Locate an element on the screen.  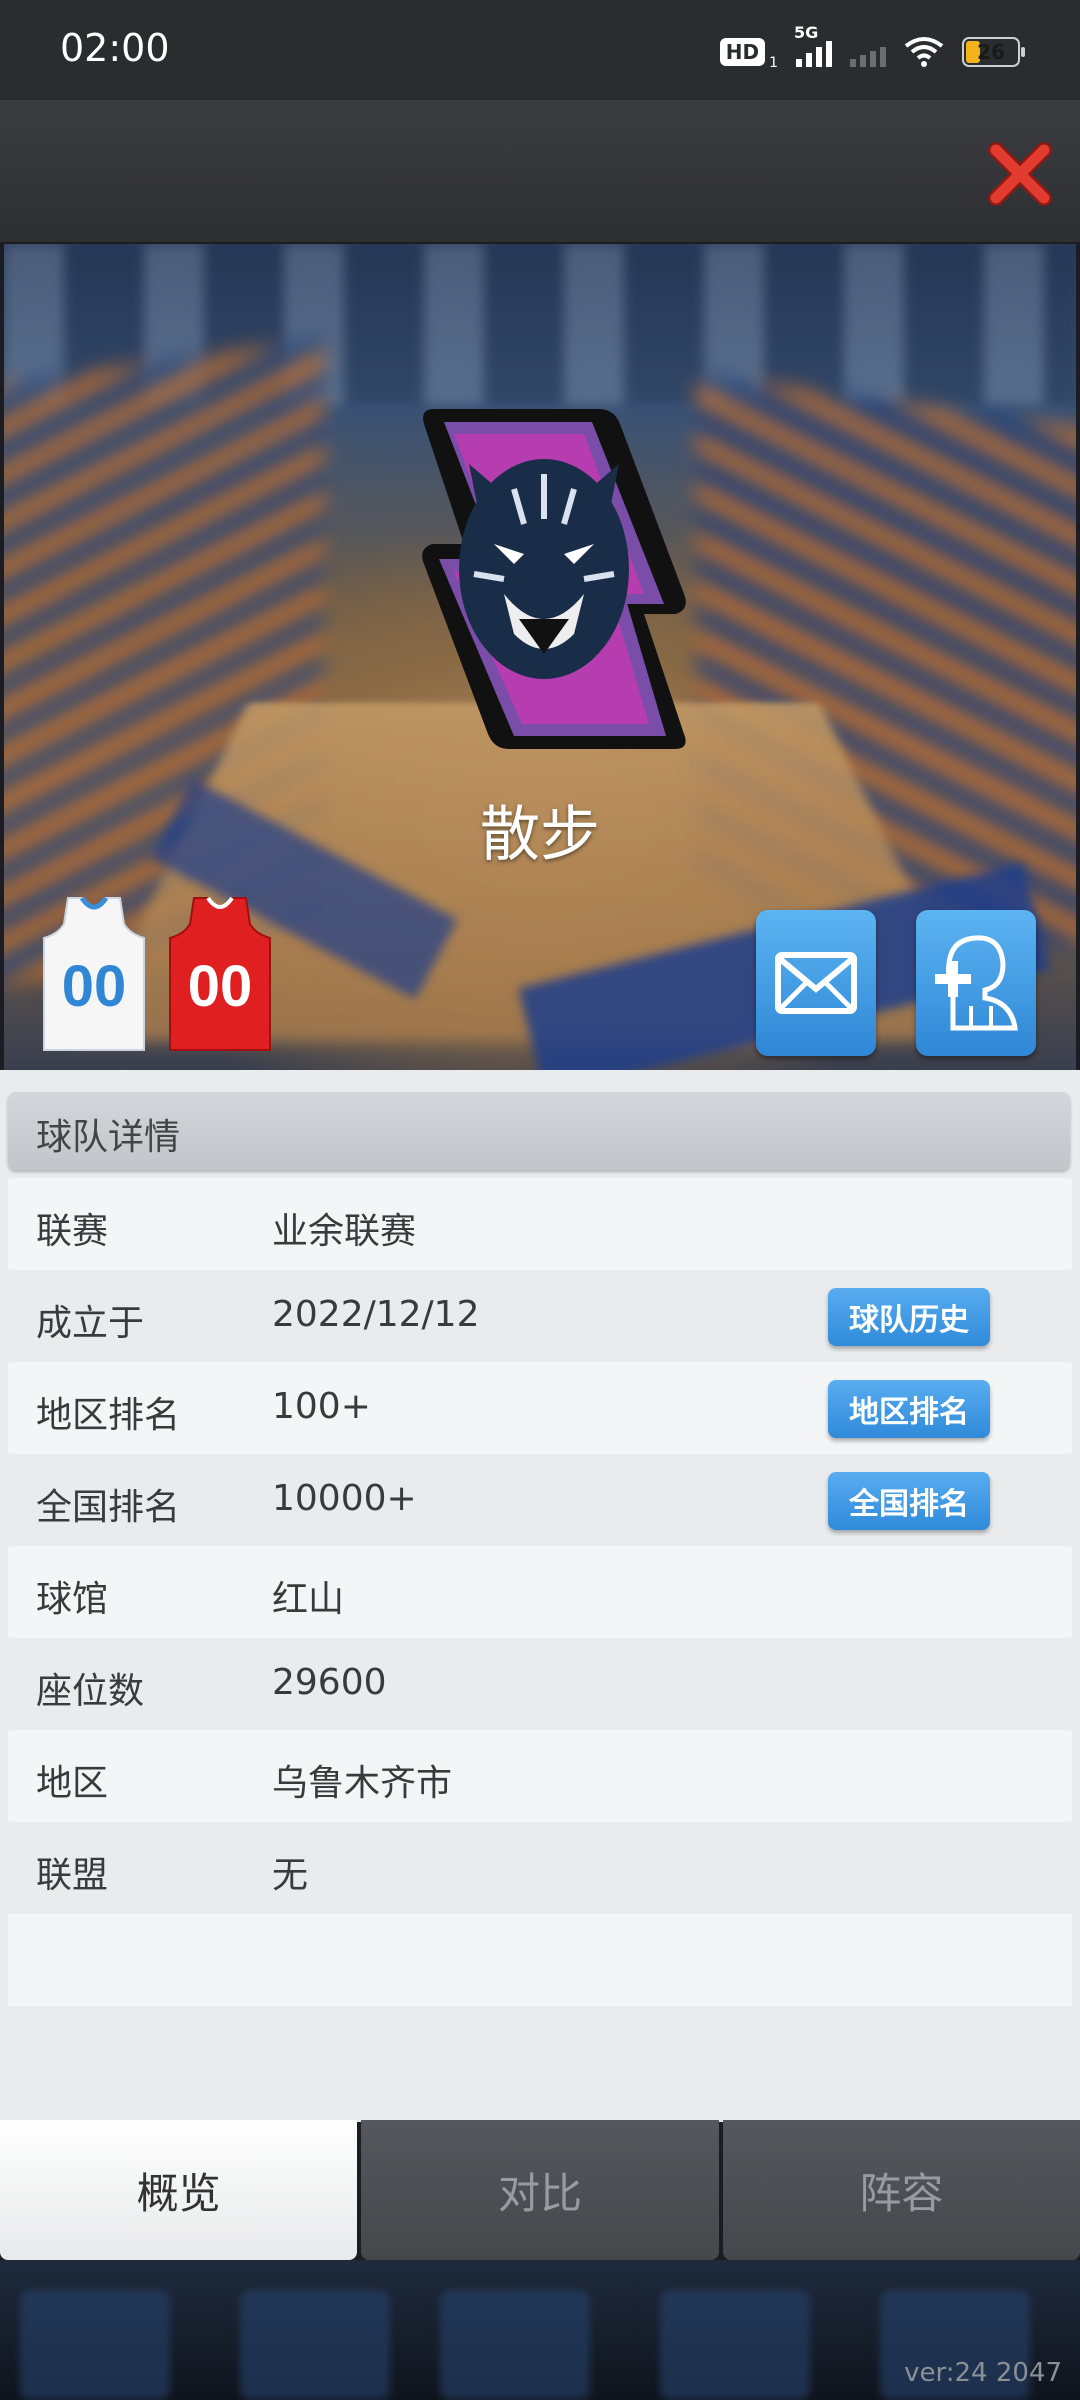
away-jersey-icon: 00 is located at coordinates (220, 974).